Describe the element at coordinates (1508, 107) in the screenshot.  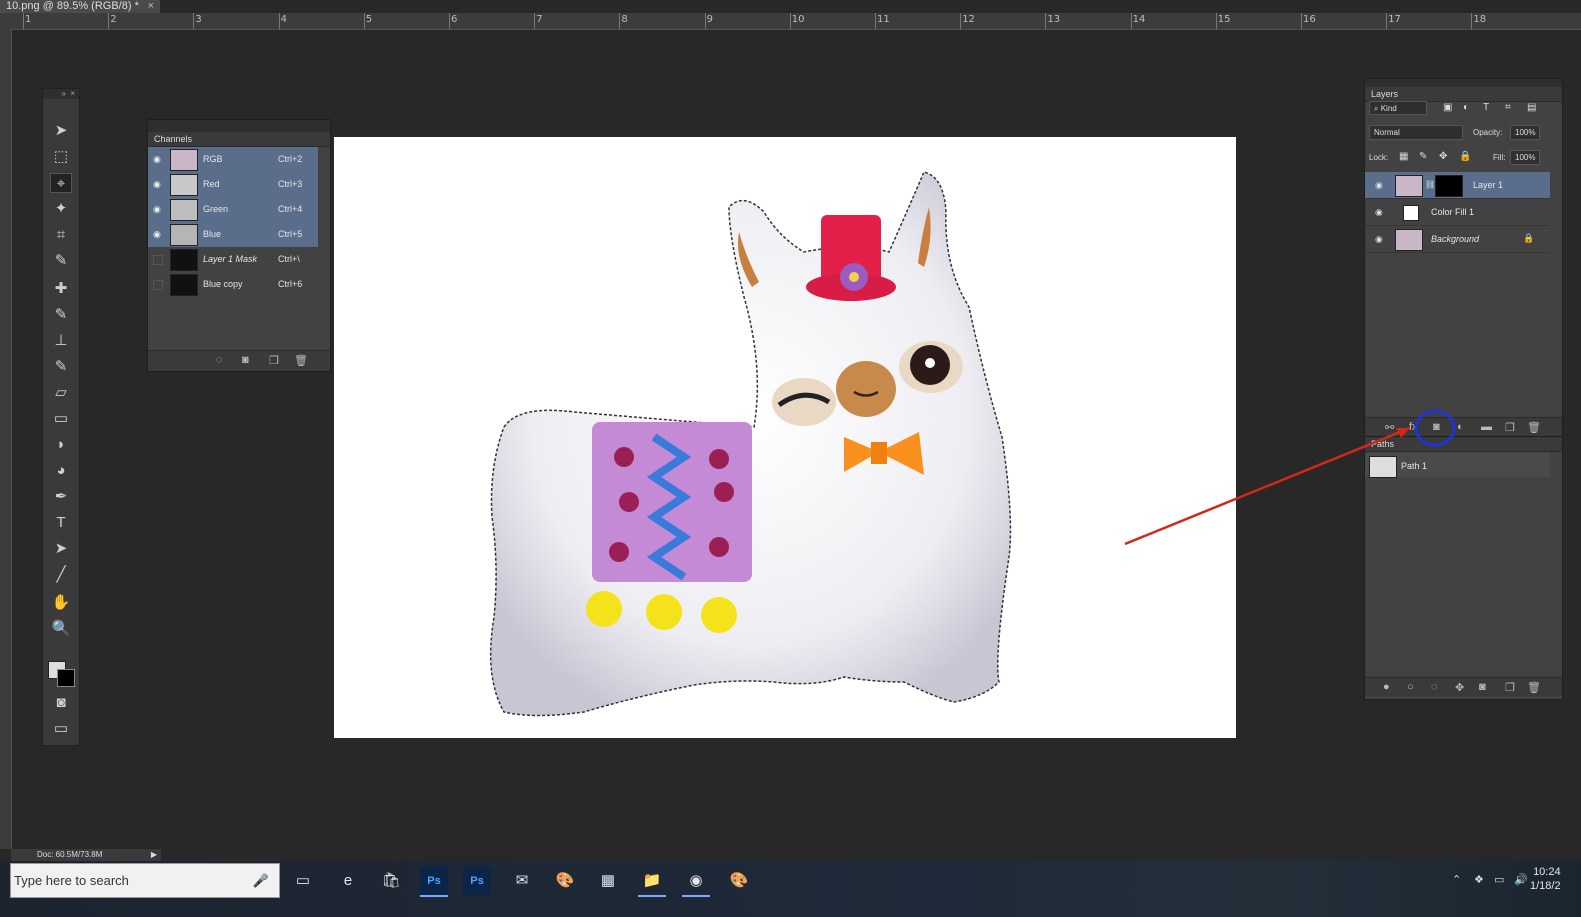
I see `filter-shape-icon: ⌗` at that location.